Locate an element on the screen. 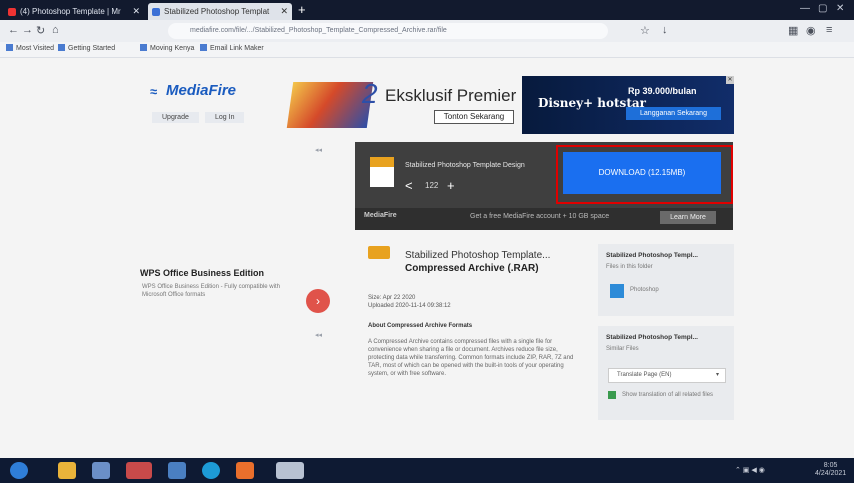 The width and height of the screenshot is (854, 483). tab-2: Stabilized Photoshop Templat ✕ is located at coordinates (220, 11).